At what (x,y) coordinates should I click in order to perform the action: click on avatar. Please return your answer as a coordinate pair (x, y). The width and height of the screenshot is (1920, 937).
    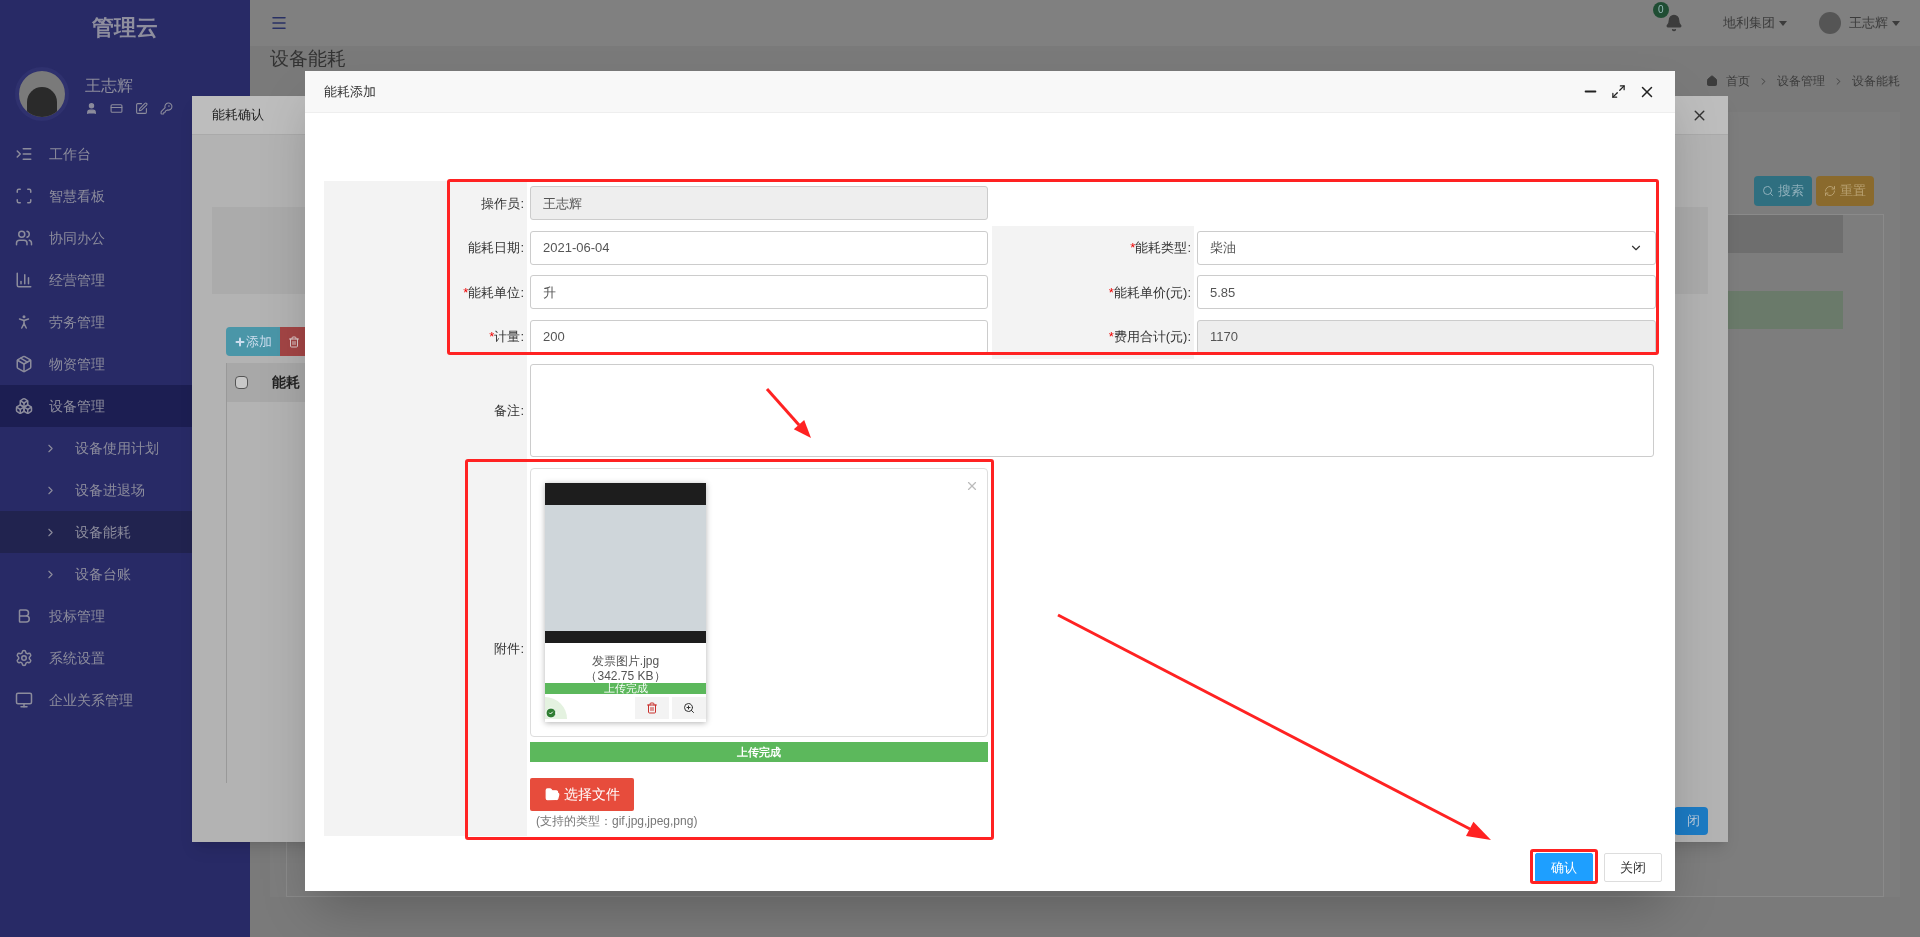
    Looking at the image, I should click on (1830, 23).